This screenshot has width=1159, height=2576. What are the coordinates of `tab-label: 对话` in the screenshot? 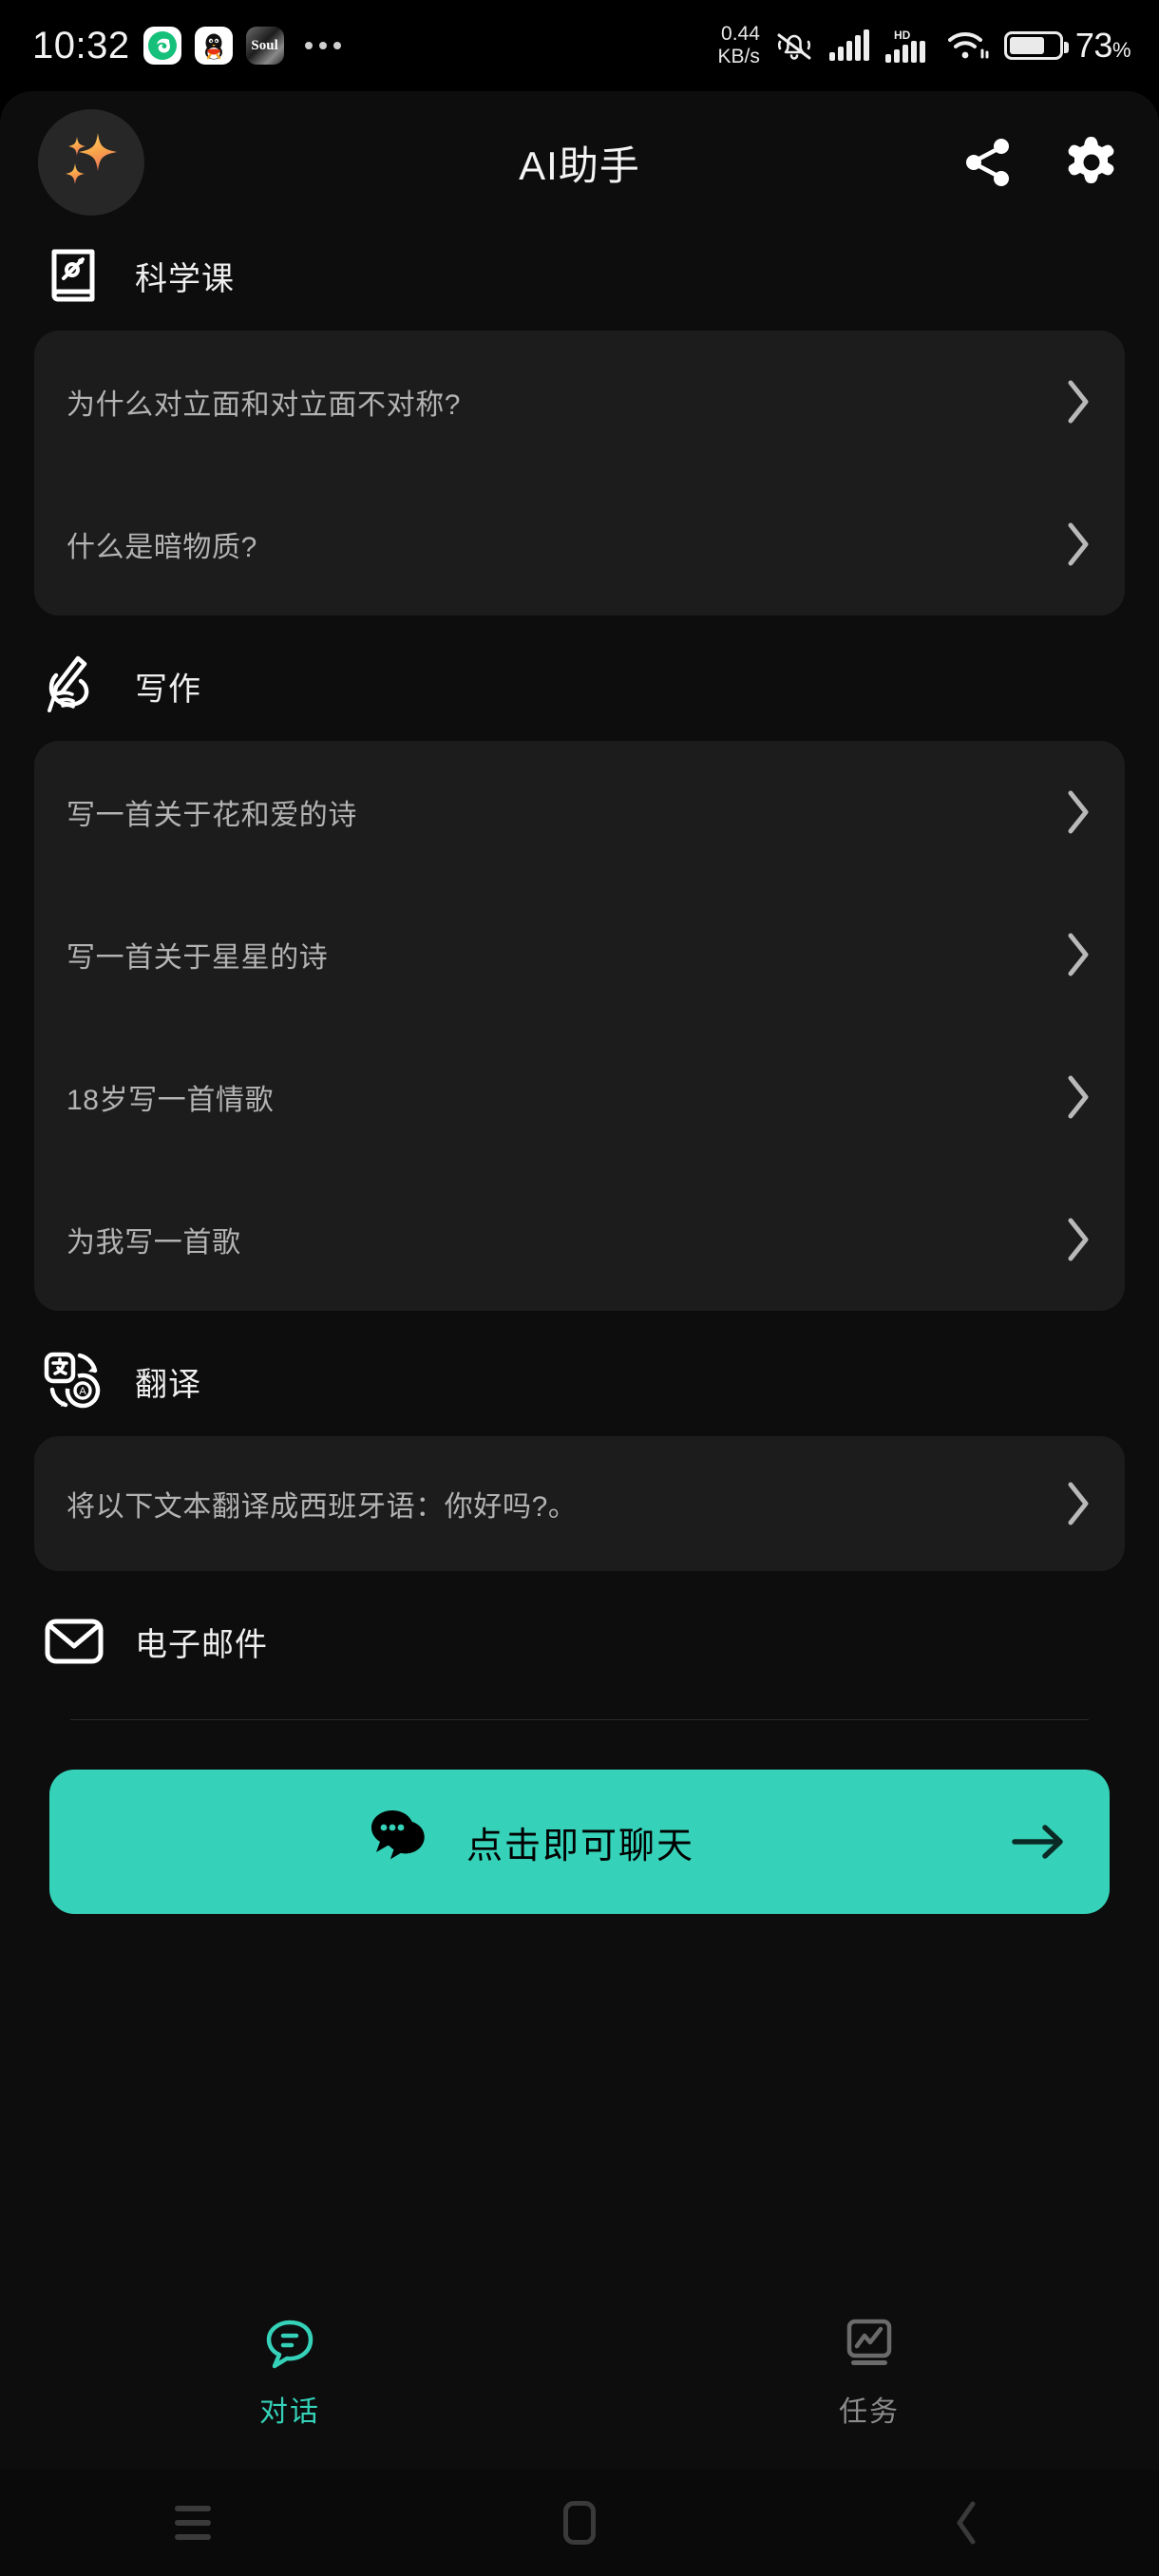 It's located at (289, 2412).